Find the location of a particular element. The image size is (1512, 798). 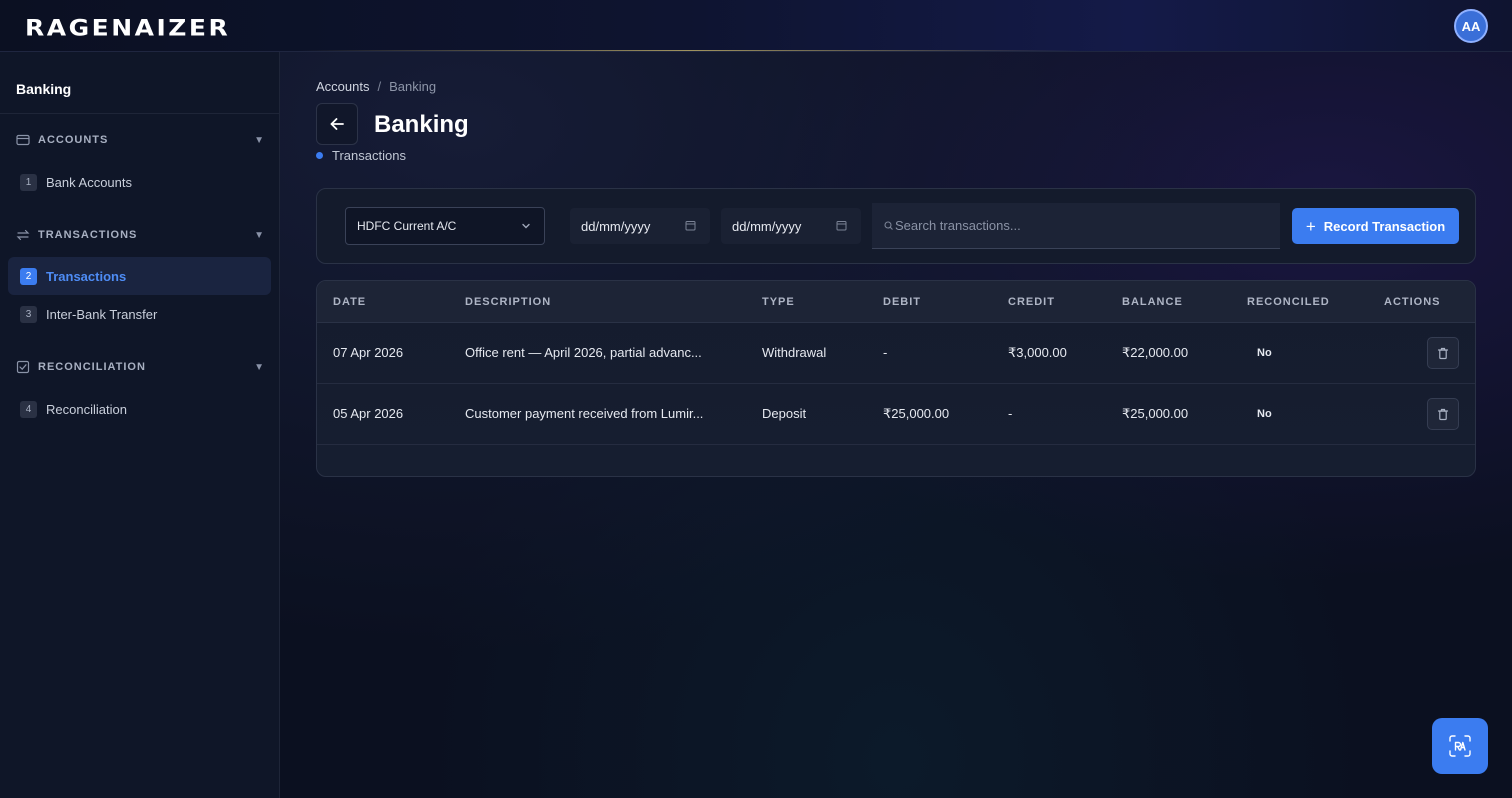

date-to-value: dd/mm/yyyy is located at coordinates (767, 226).